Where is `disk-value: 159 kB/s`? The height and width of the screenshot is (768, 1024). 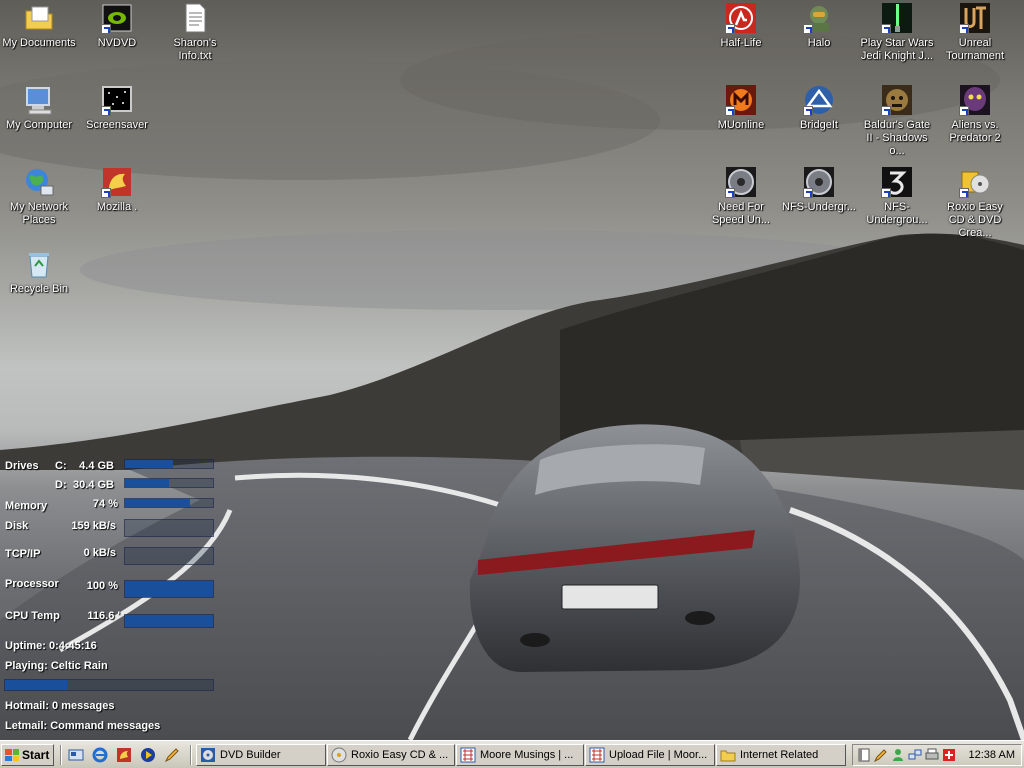 disk-value: 159 kB/s is located at coordinates (93, 526).